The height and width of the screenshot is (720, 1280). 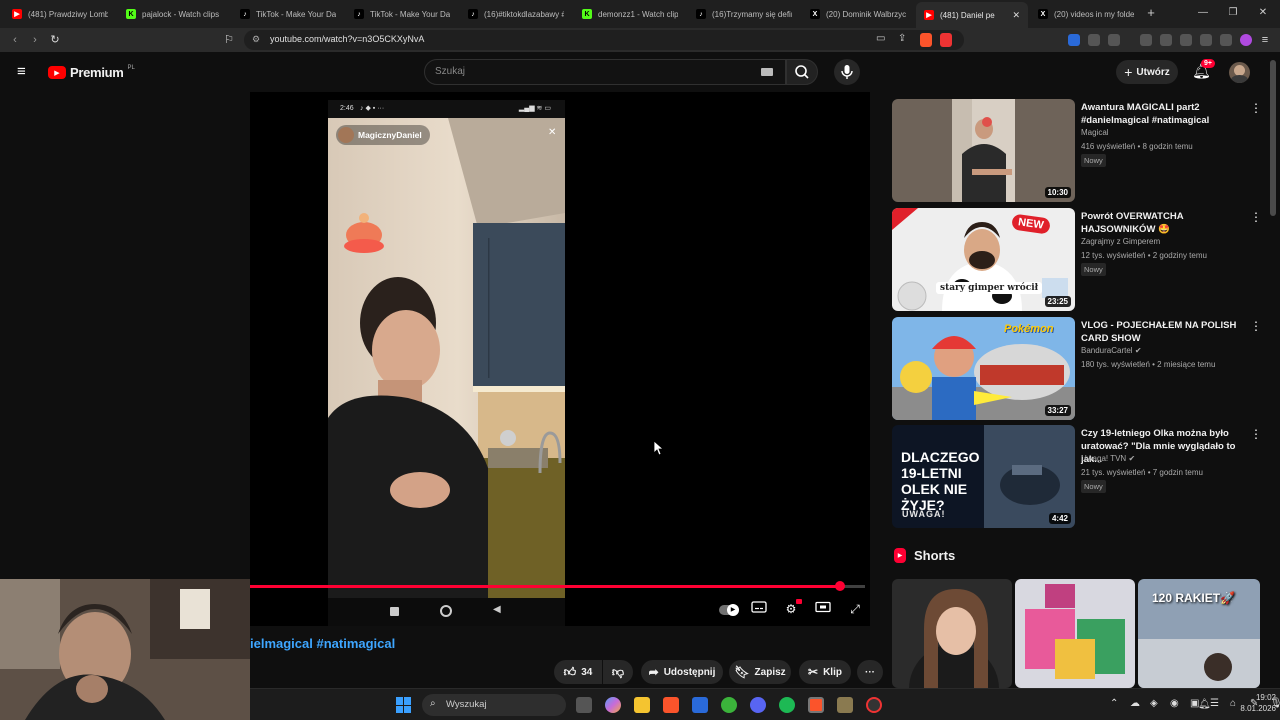 What do you see at coordinates (729, 705) in the screenshot?
I see `app-green-icon` at bounding box center [729, 705].